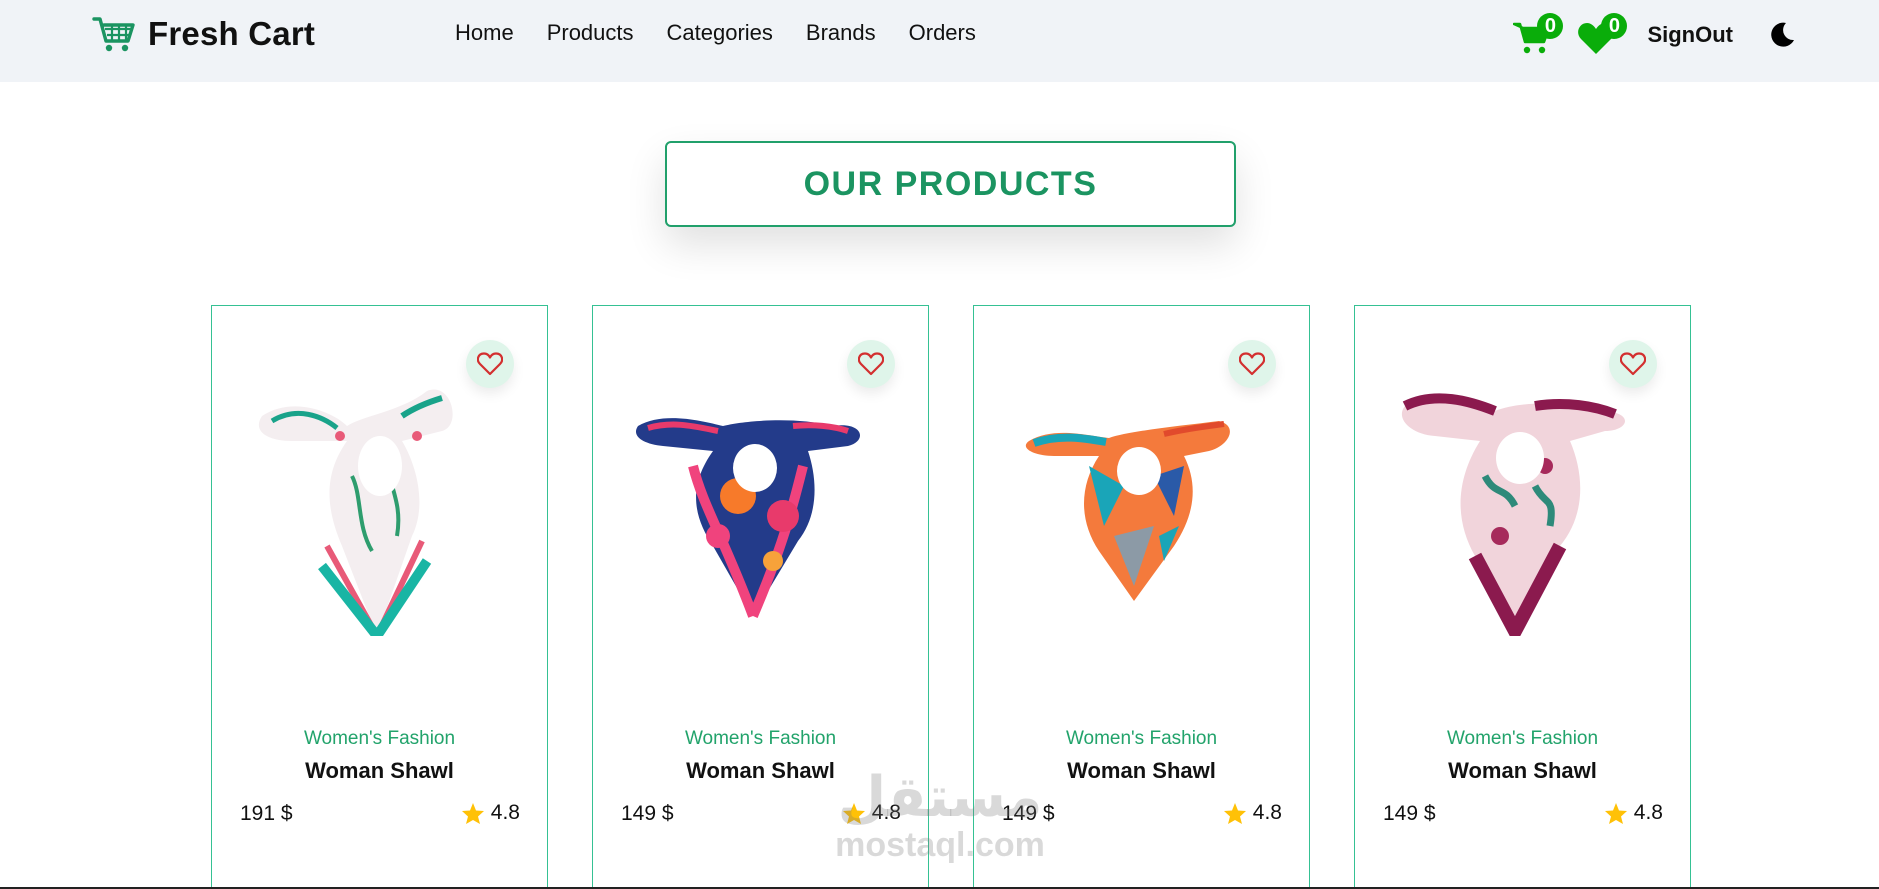  I want to click on wishlist-count-badge: 0, so click(1614, 26).